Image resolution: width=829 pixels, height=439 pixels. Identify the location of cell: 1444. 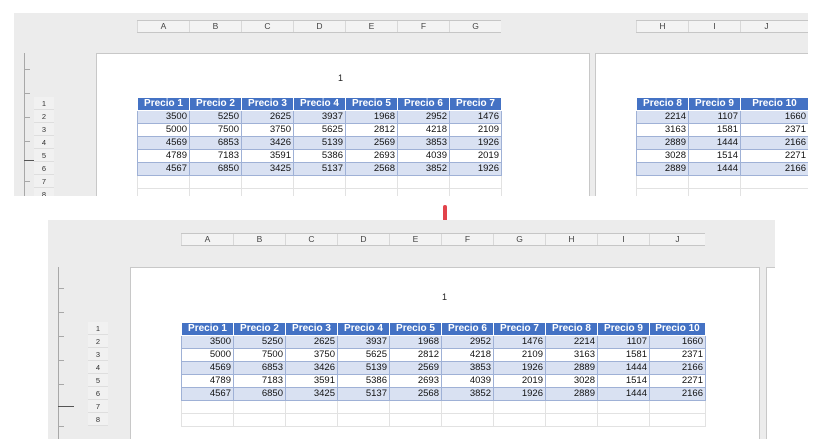
(623, 394).